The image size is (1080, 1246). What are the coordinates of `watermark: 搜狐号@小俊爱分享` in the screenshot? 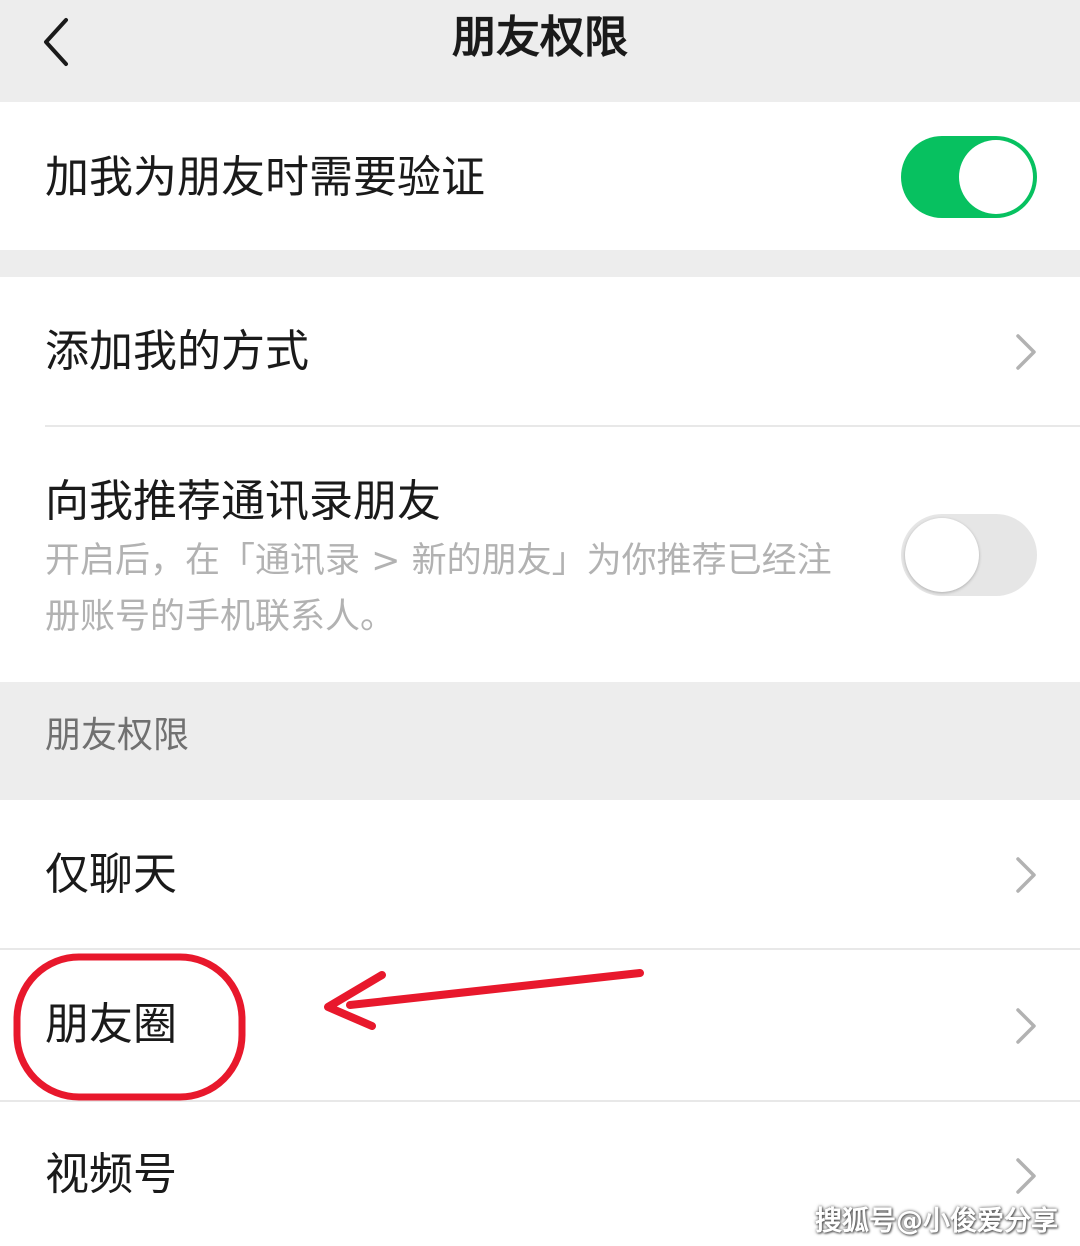 It's located at (936, 1221).